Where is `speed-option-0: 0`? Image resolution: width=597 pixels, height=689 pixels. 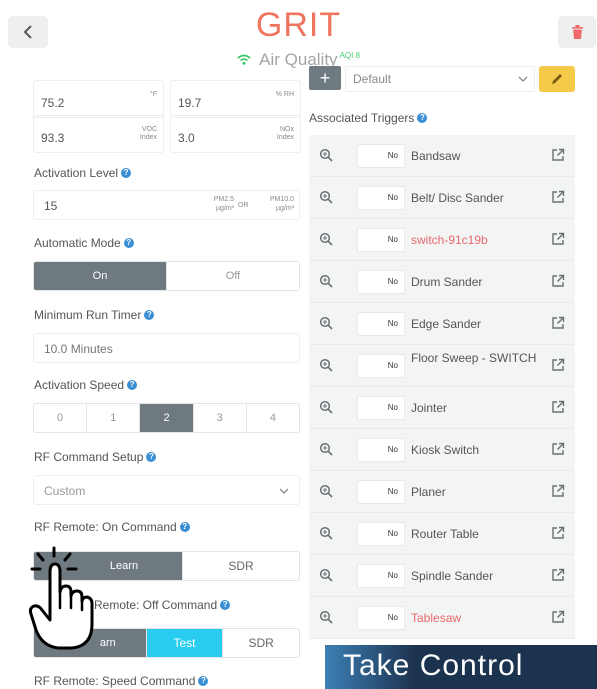
speed-option-0: 0 is located at coordinates (61, 418).